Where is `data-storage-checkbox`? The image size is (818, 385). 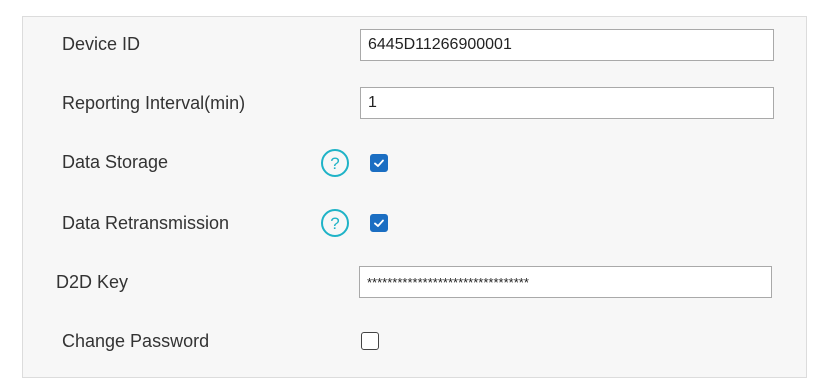
data-storage-checkbox is located at coordinates (379, 163).